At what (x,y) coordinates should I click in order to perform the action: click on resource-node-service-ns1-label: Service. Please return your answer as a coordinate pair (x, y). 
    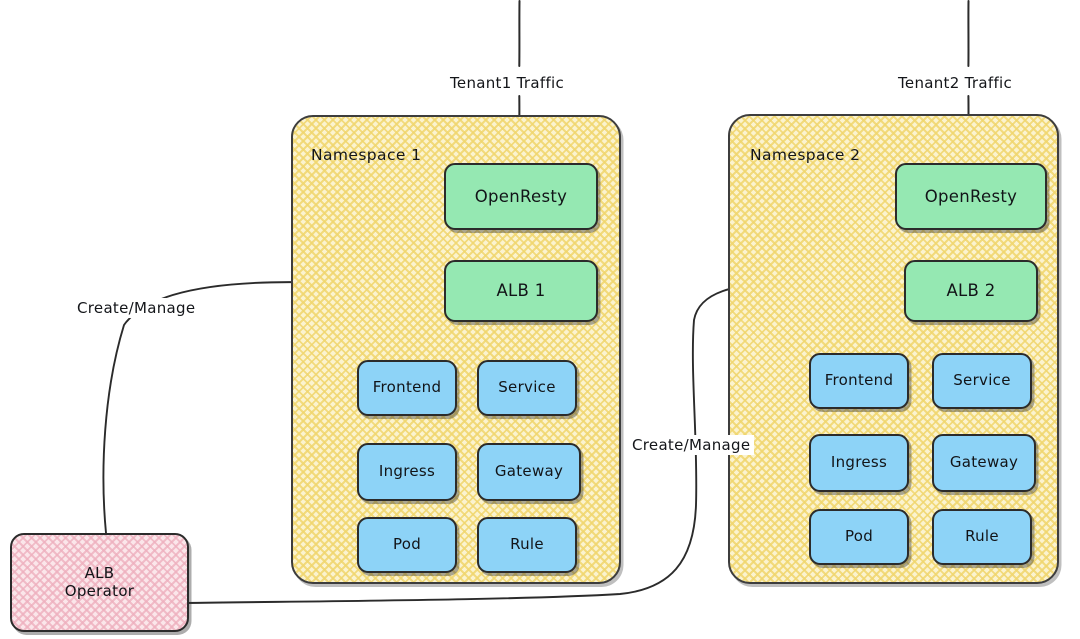
    Looking at the image, I should click on (527, 387).